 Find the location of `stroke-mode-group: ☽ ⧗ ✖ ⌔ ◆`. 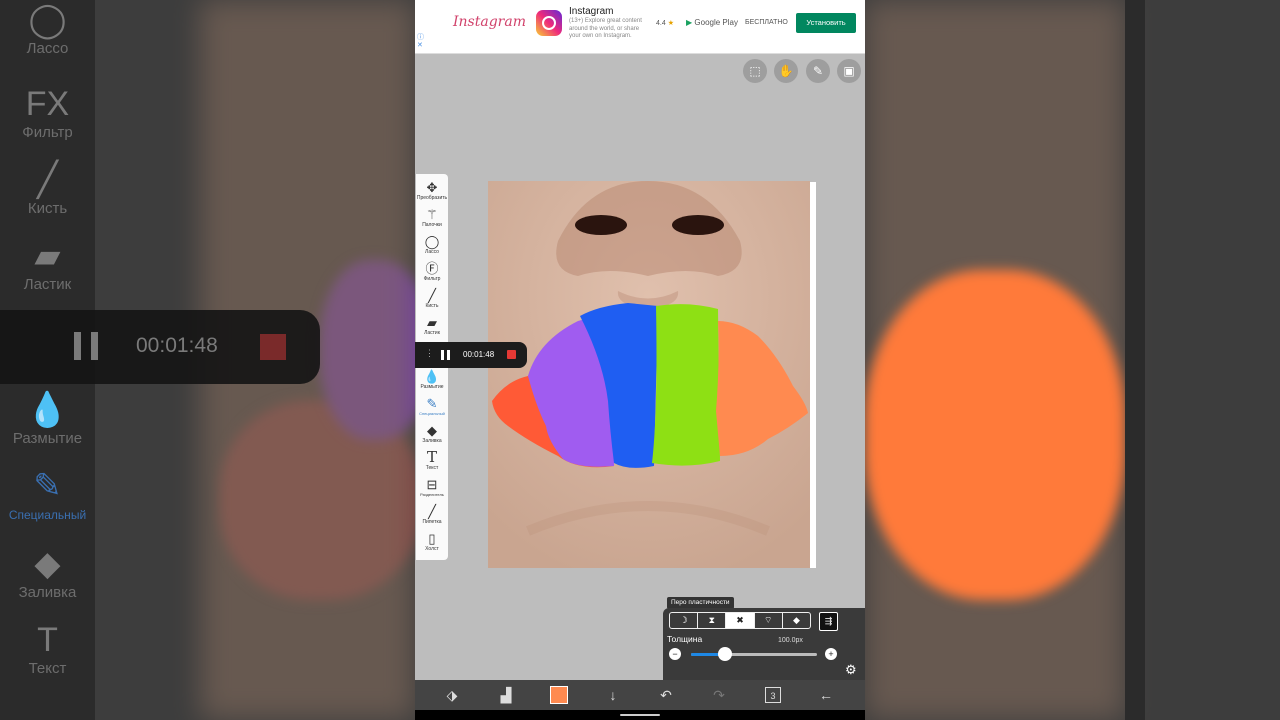

stroke-mode-group: ☽ ⧗ ✖ ⌔ ◆ is located at coordinates (740, 620).